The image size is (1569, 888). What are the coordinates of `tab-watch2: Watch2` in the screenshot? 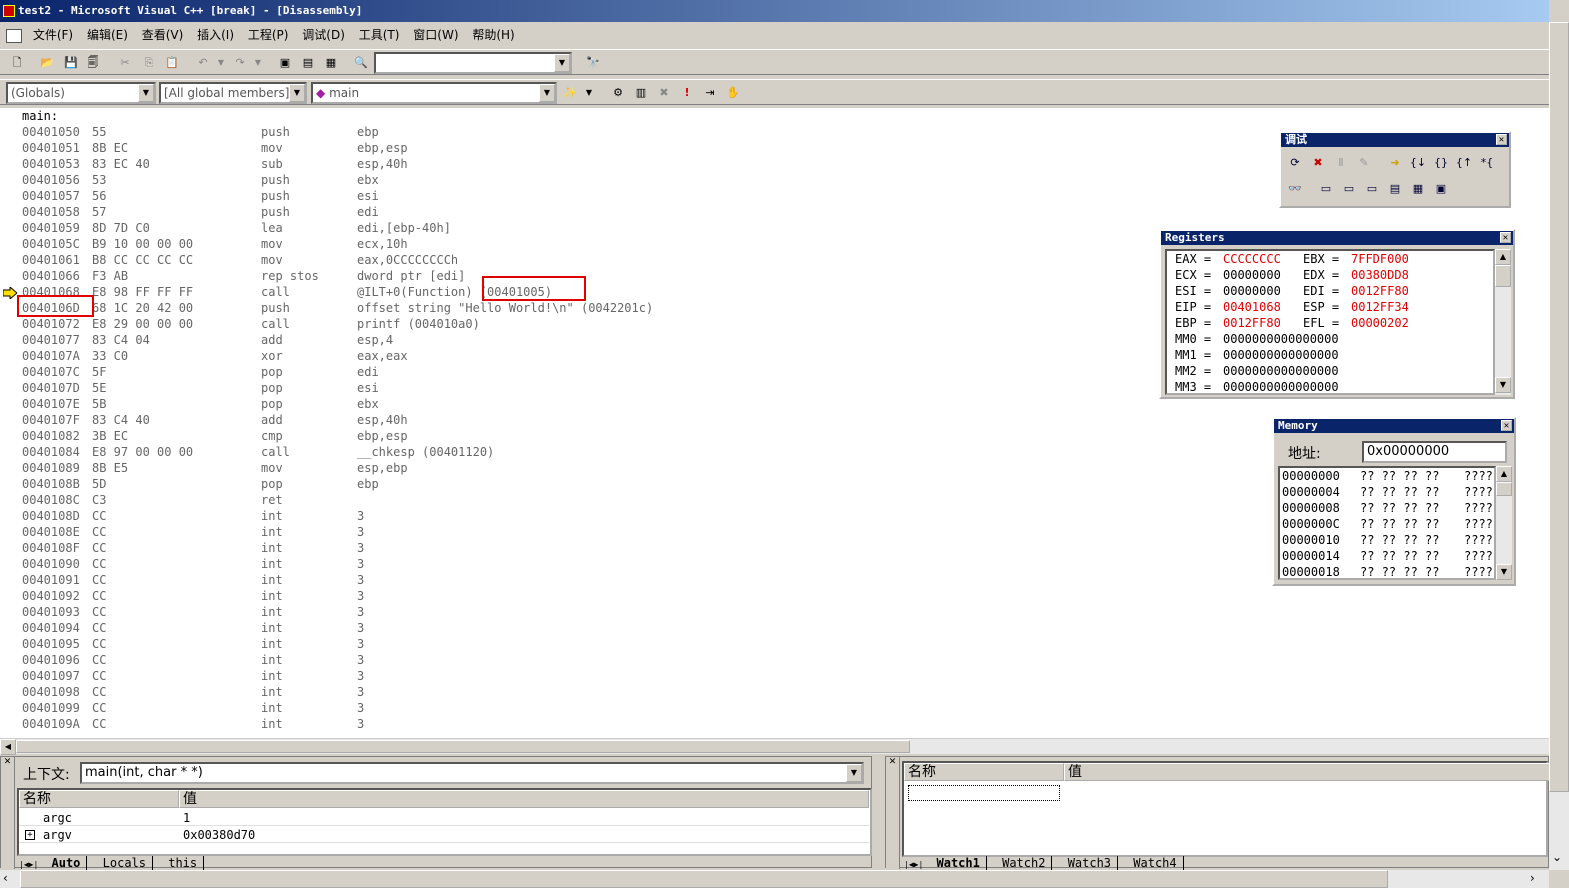 It's located at (1024, 863).